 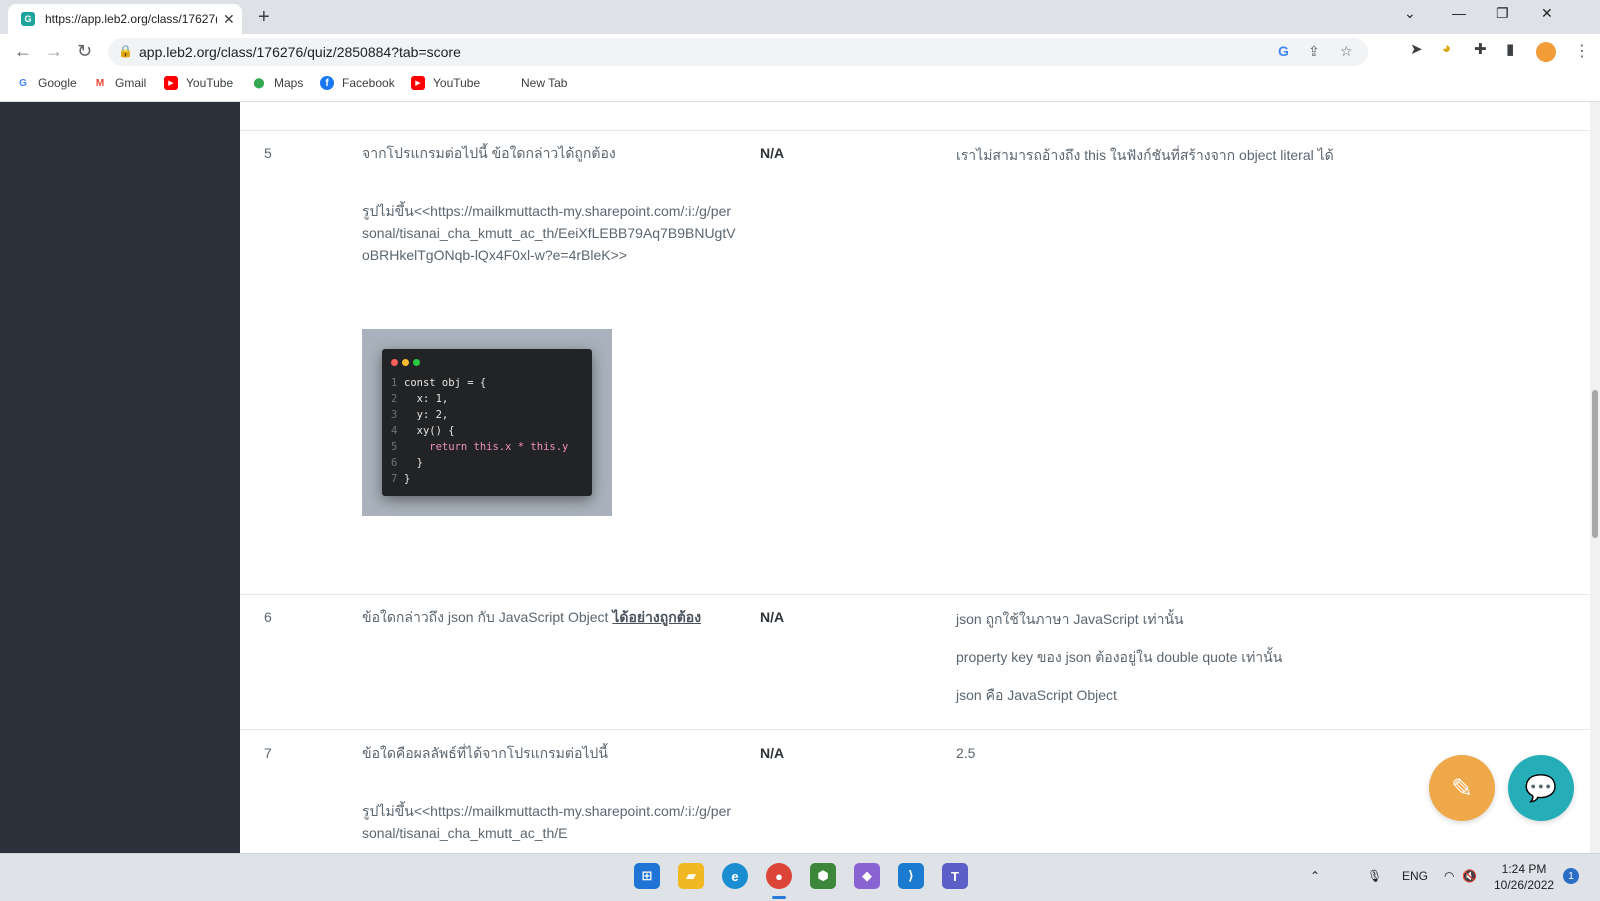 I want to click on code-line: 1 const obj = {, so click(x=439, y=383).